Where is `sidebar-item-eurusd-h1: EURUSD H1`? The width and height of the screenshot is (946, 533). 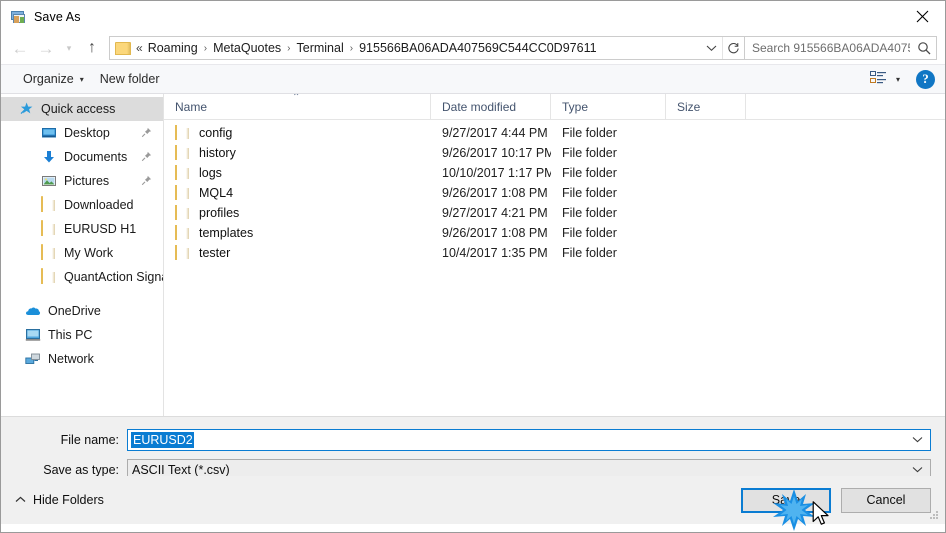 sidebar-item-eurusd-h1: EURUSD H1 is located at coordinates (82, 229).